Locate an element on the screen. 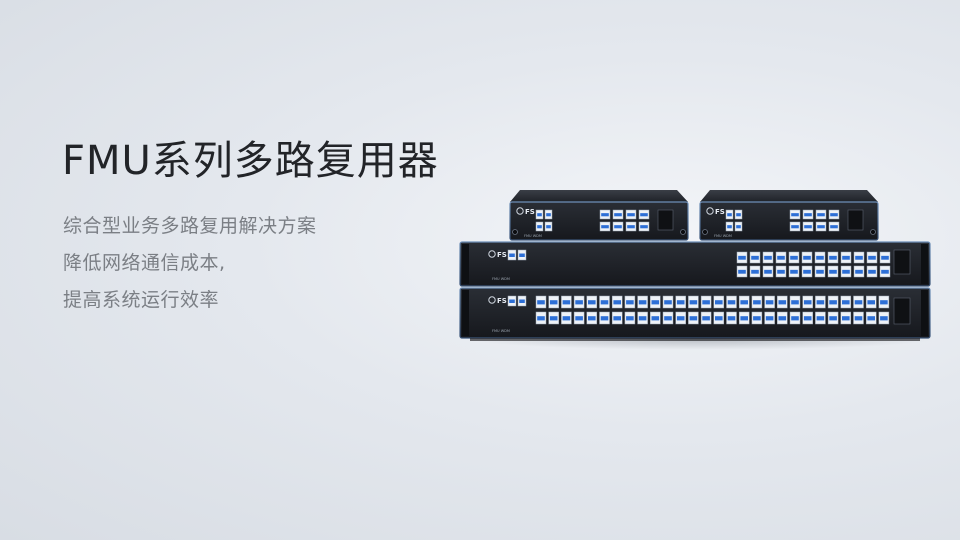 The height and width of the screenshot is (540, 960). subtitle-line-3: 提高系统运行效率 is located at coordinates (141, 300).